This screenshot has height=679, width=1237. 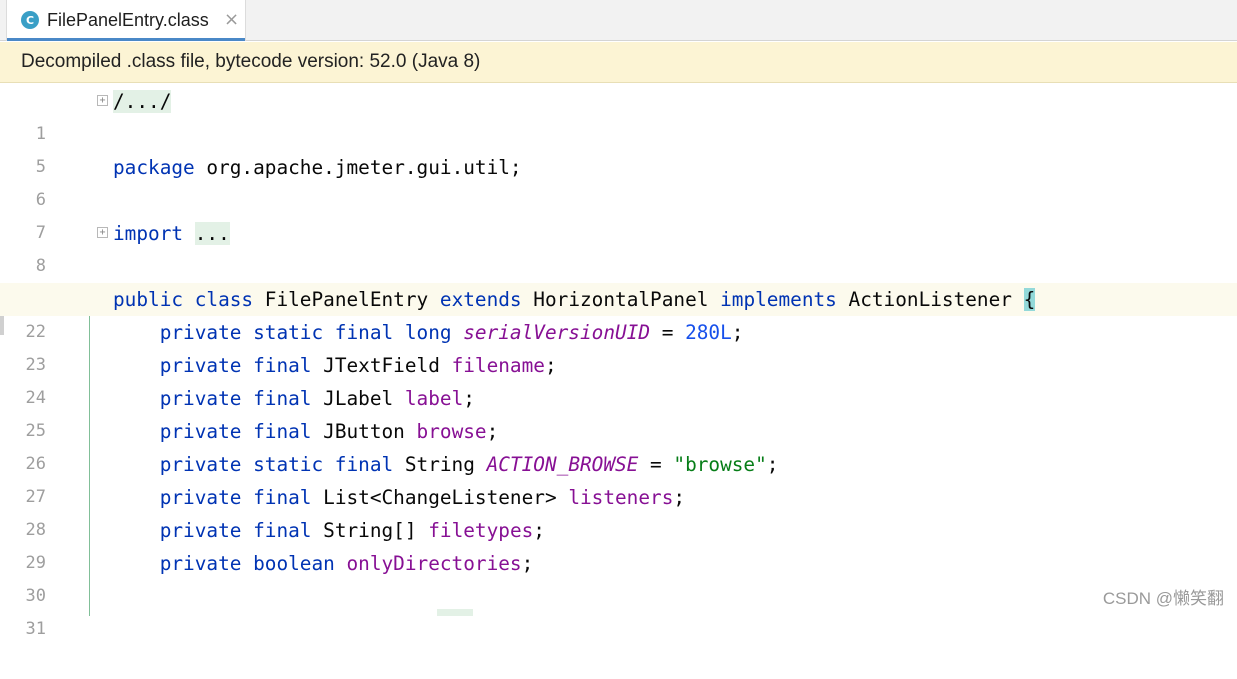 What do you see at coordinates (142, 101) in the screenshot?
I see `folded-region: /.../` at bounding box center [142, 101].